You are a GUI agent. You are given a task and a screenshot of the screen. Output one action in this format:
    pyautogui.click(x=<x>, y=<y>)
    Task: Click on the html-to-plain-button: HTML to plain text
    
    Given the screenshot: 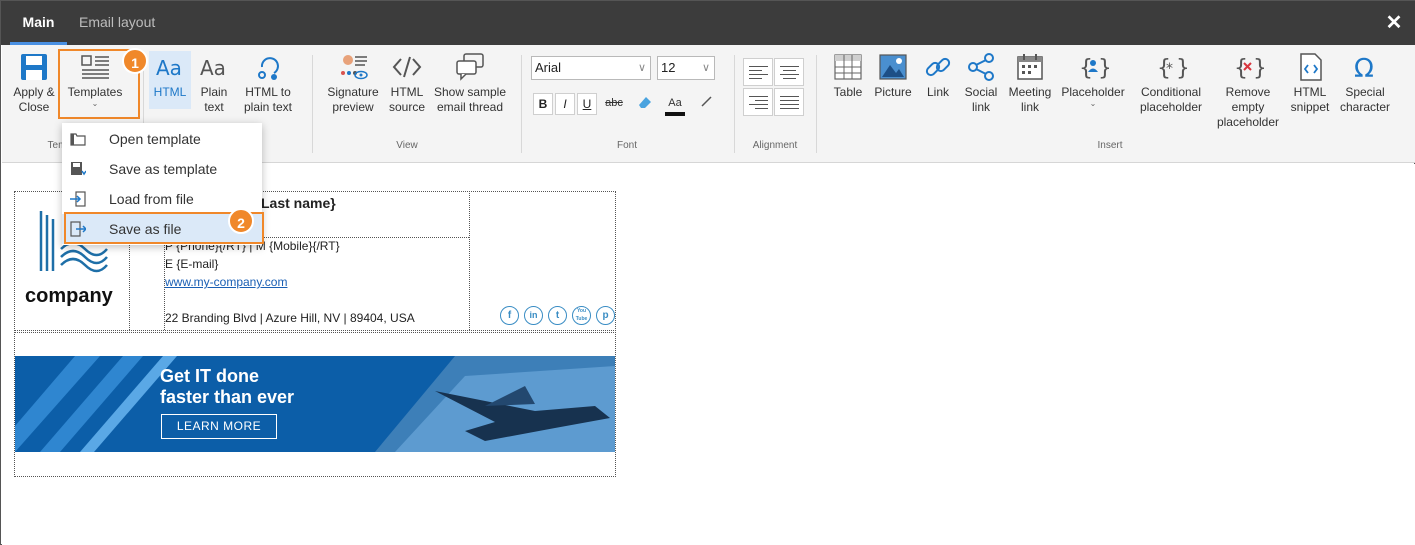 What is the action you would take?
    pyautogui.click(x=268, y=83)
    